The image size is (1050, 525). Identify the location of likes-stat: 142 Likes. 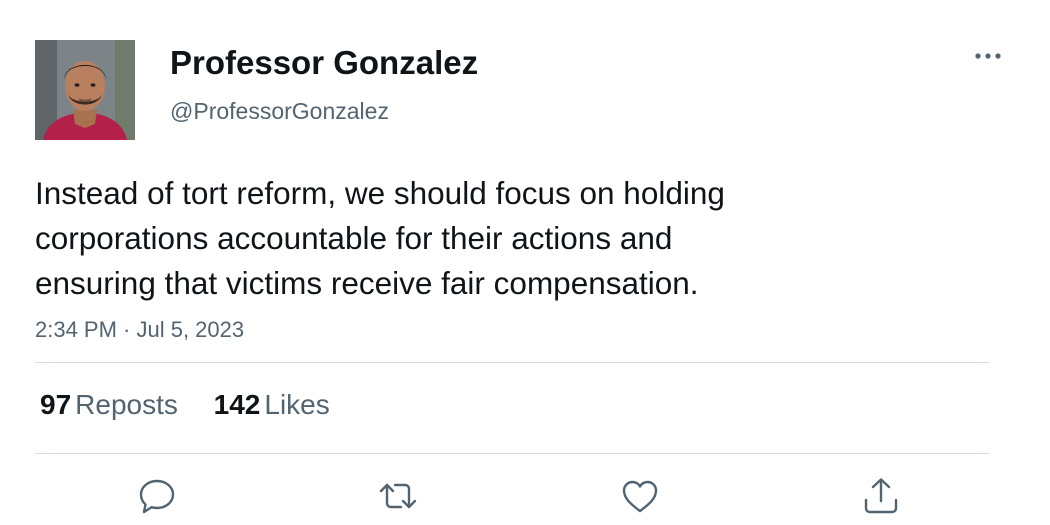
(272, 405).